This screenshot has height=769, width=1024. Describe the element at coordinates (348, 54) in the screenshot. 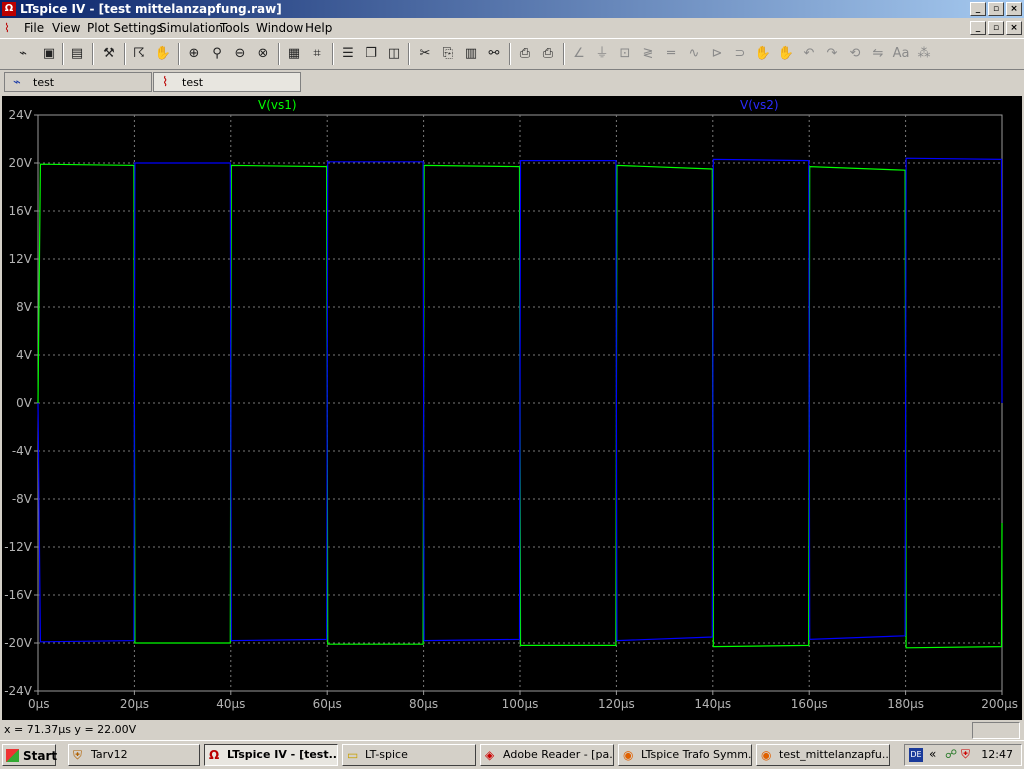

I see `tile-horizontal-icon: ☰` at that location.